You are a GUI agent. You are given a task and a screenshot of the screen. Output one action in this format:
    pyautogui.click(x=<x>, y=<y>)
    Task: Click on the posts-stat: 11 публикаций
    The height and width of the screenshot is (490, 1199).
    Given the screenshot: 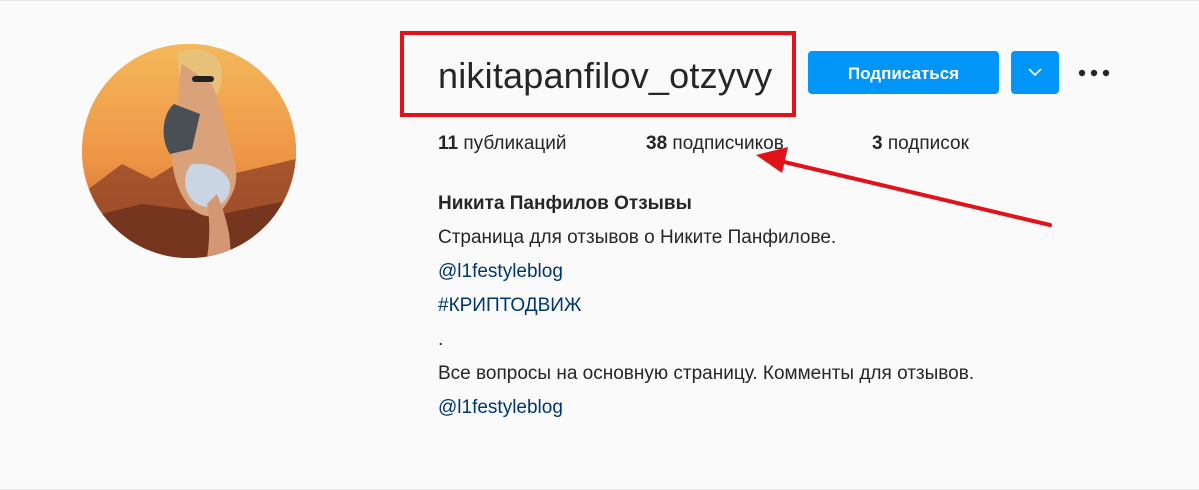 What is the action you would take?
    pyautogui.click(x=502, y=144)
    